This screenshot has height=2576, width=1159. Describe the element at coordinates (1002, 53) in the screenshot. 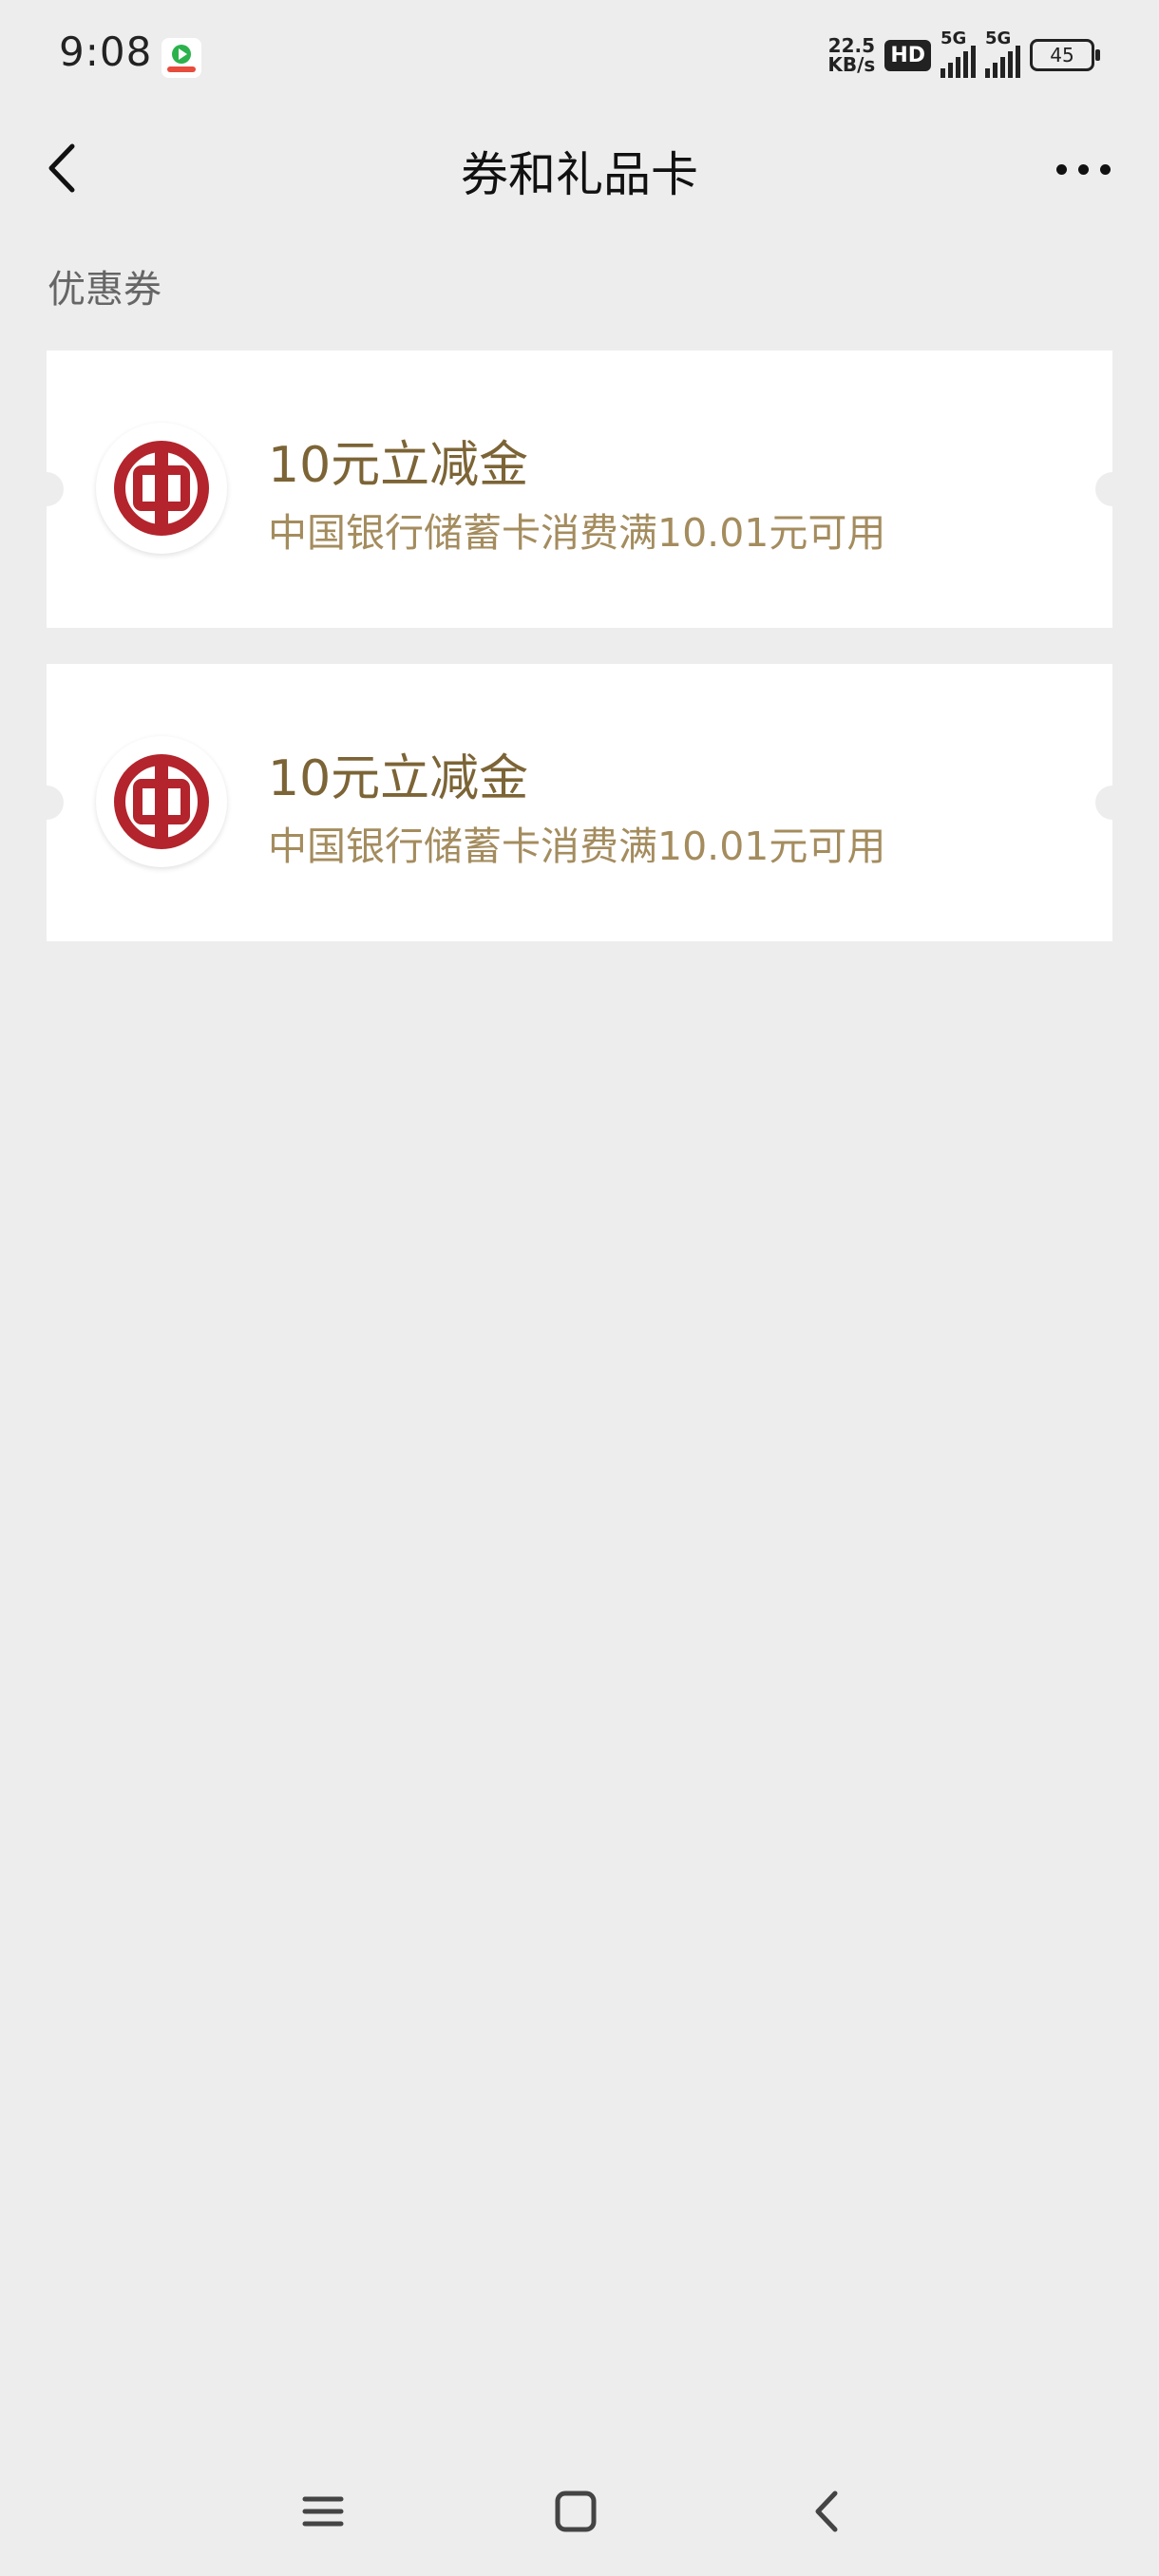

I see `signal-icon-2: 5G` at that location.